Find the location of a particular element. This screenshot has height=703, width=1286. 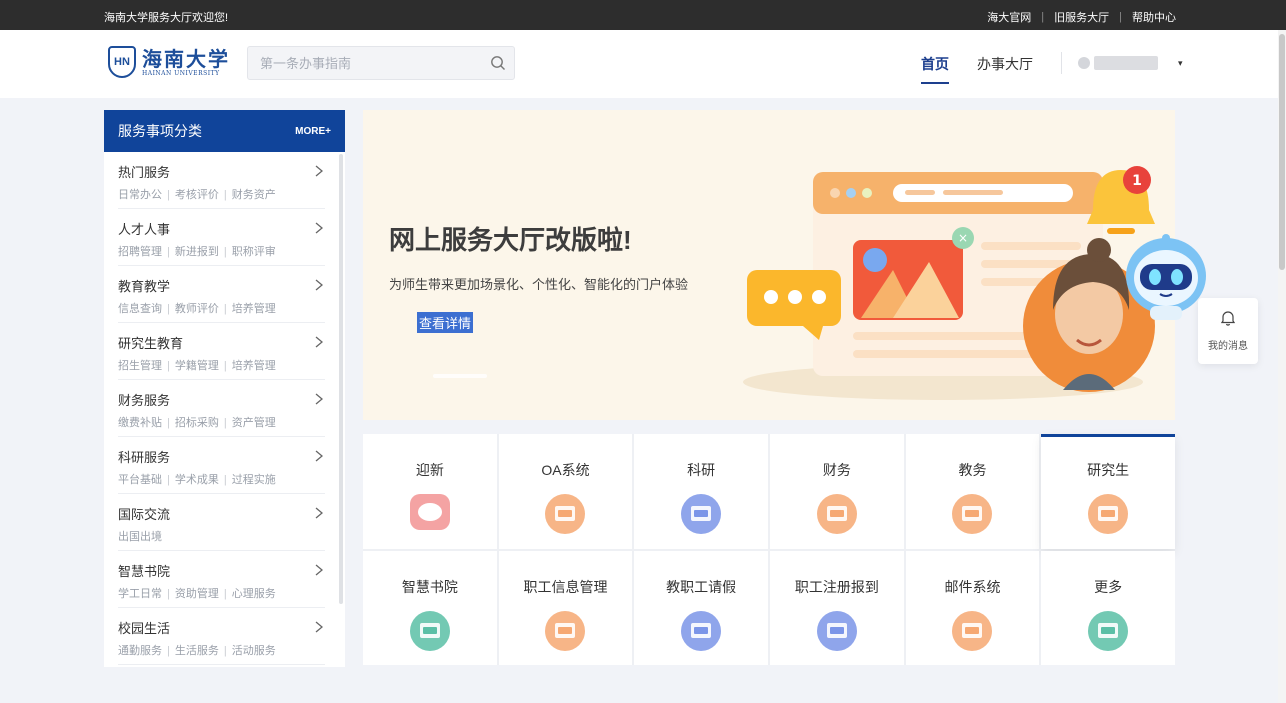

category-sublink: 学术成果 is located at coordinates (197, 480).